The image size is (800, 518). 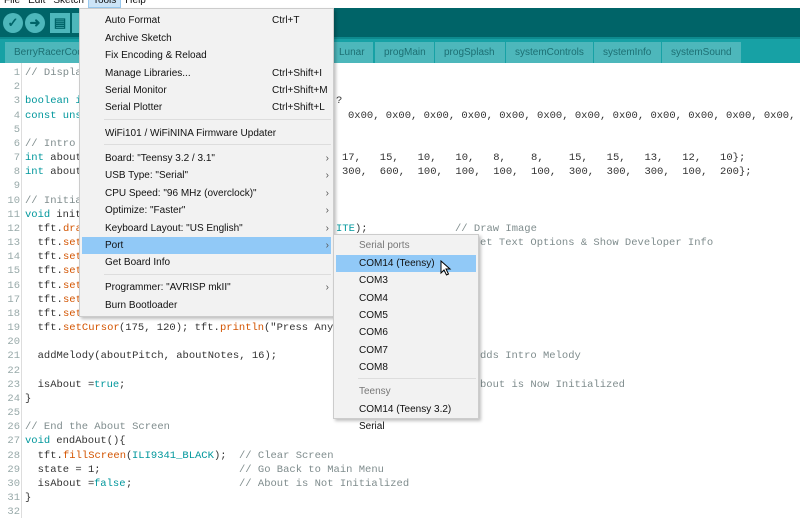 I want to click on tab-systemsound: systemSound, so click(x=701, y=52).